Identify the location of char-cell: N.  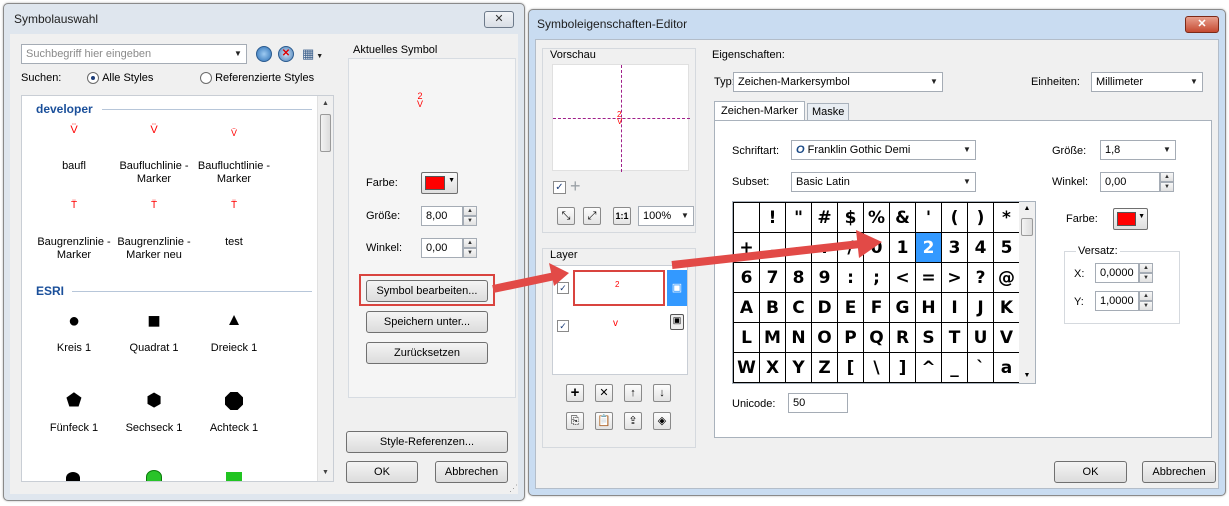
(799, 338).